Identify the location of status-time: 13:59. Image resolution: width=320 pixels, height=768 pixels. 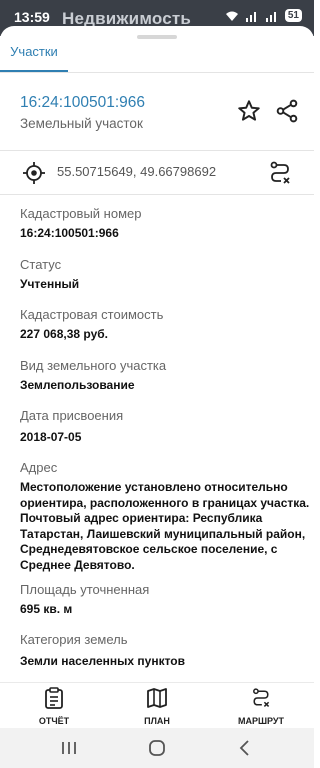
(32, 17).